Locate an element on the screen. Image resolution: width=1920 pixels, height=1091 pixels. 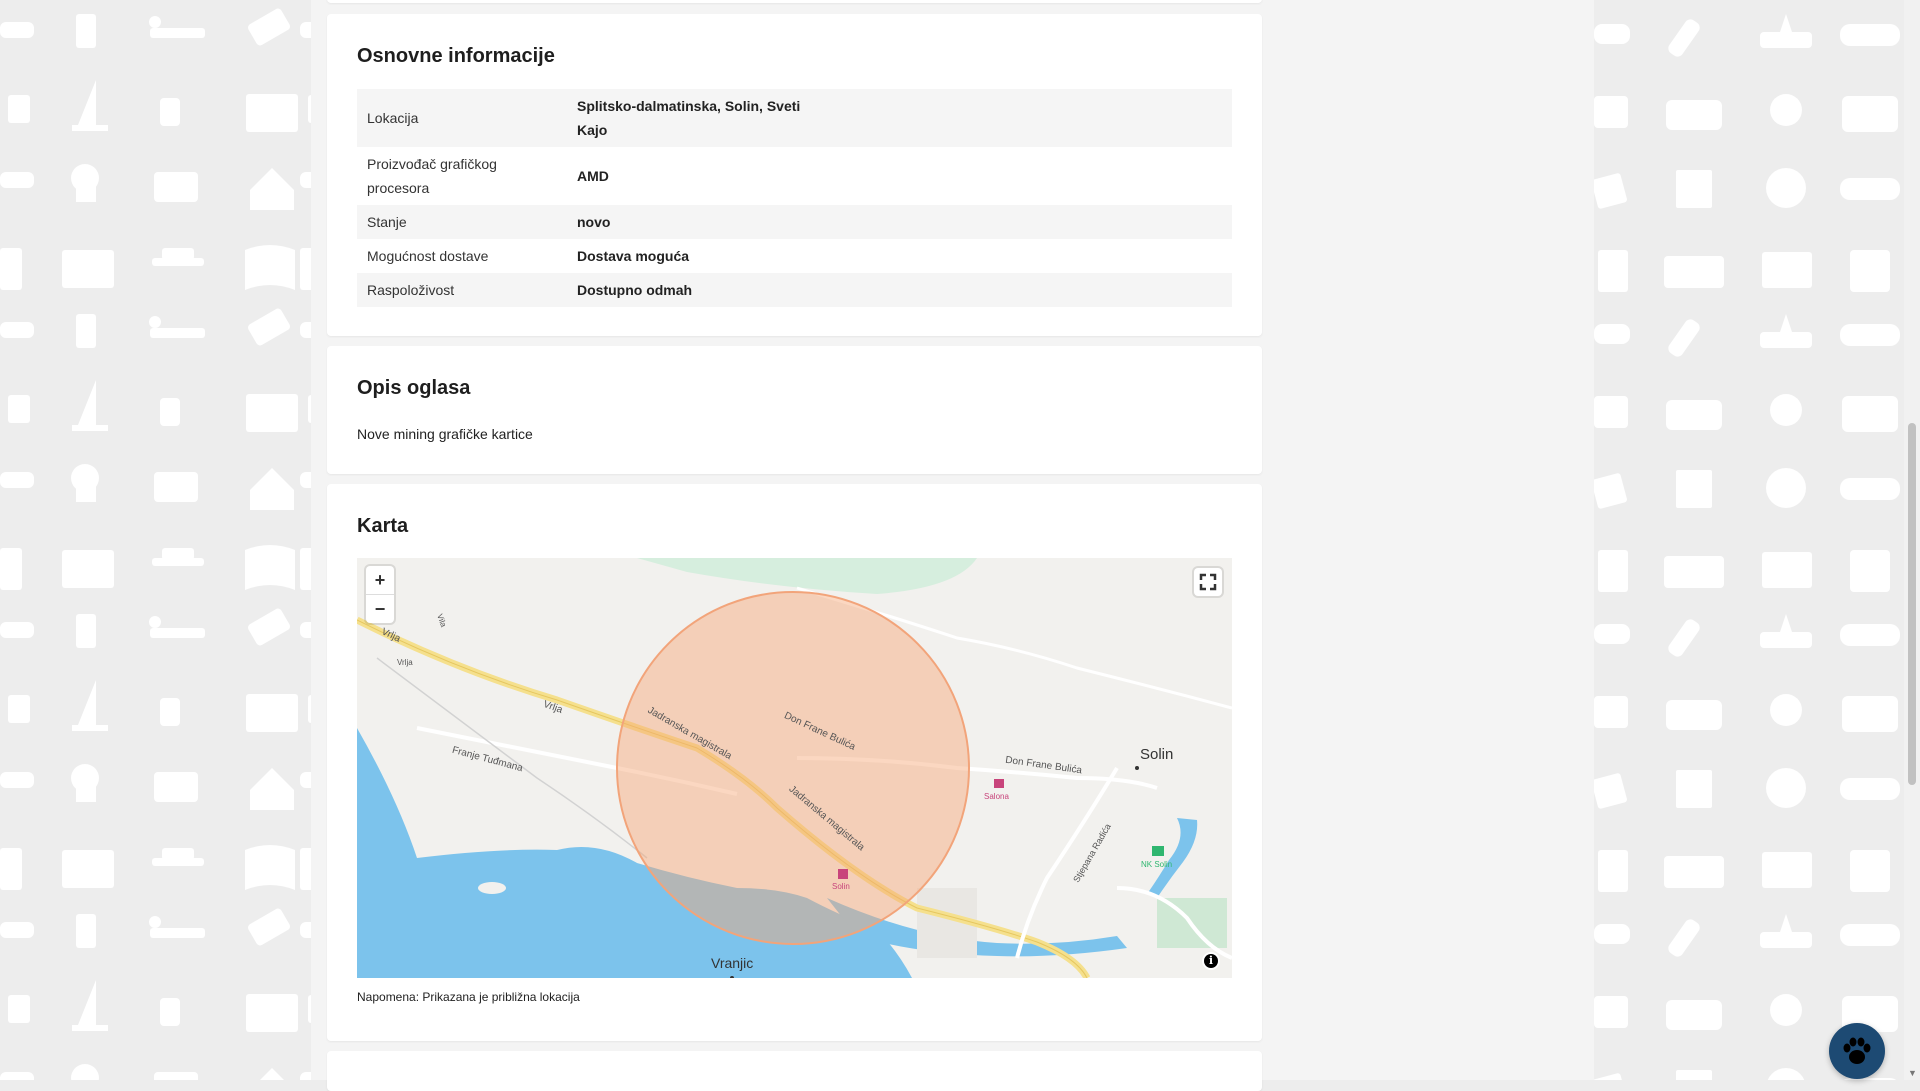
description-card: Opis oglasa Nove mining grafičke kartice is located at coordinates (794, 410).